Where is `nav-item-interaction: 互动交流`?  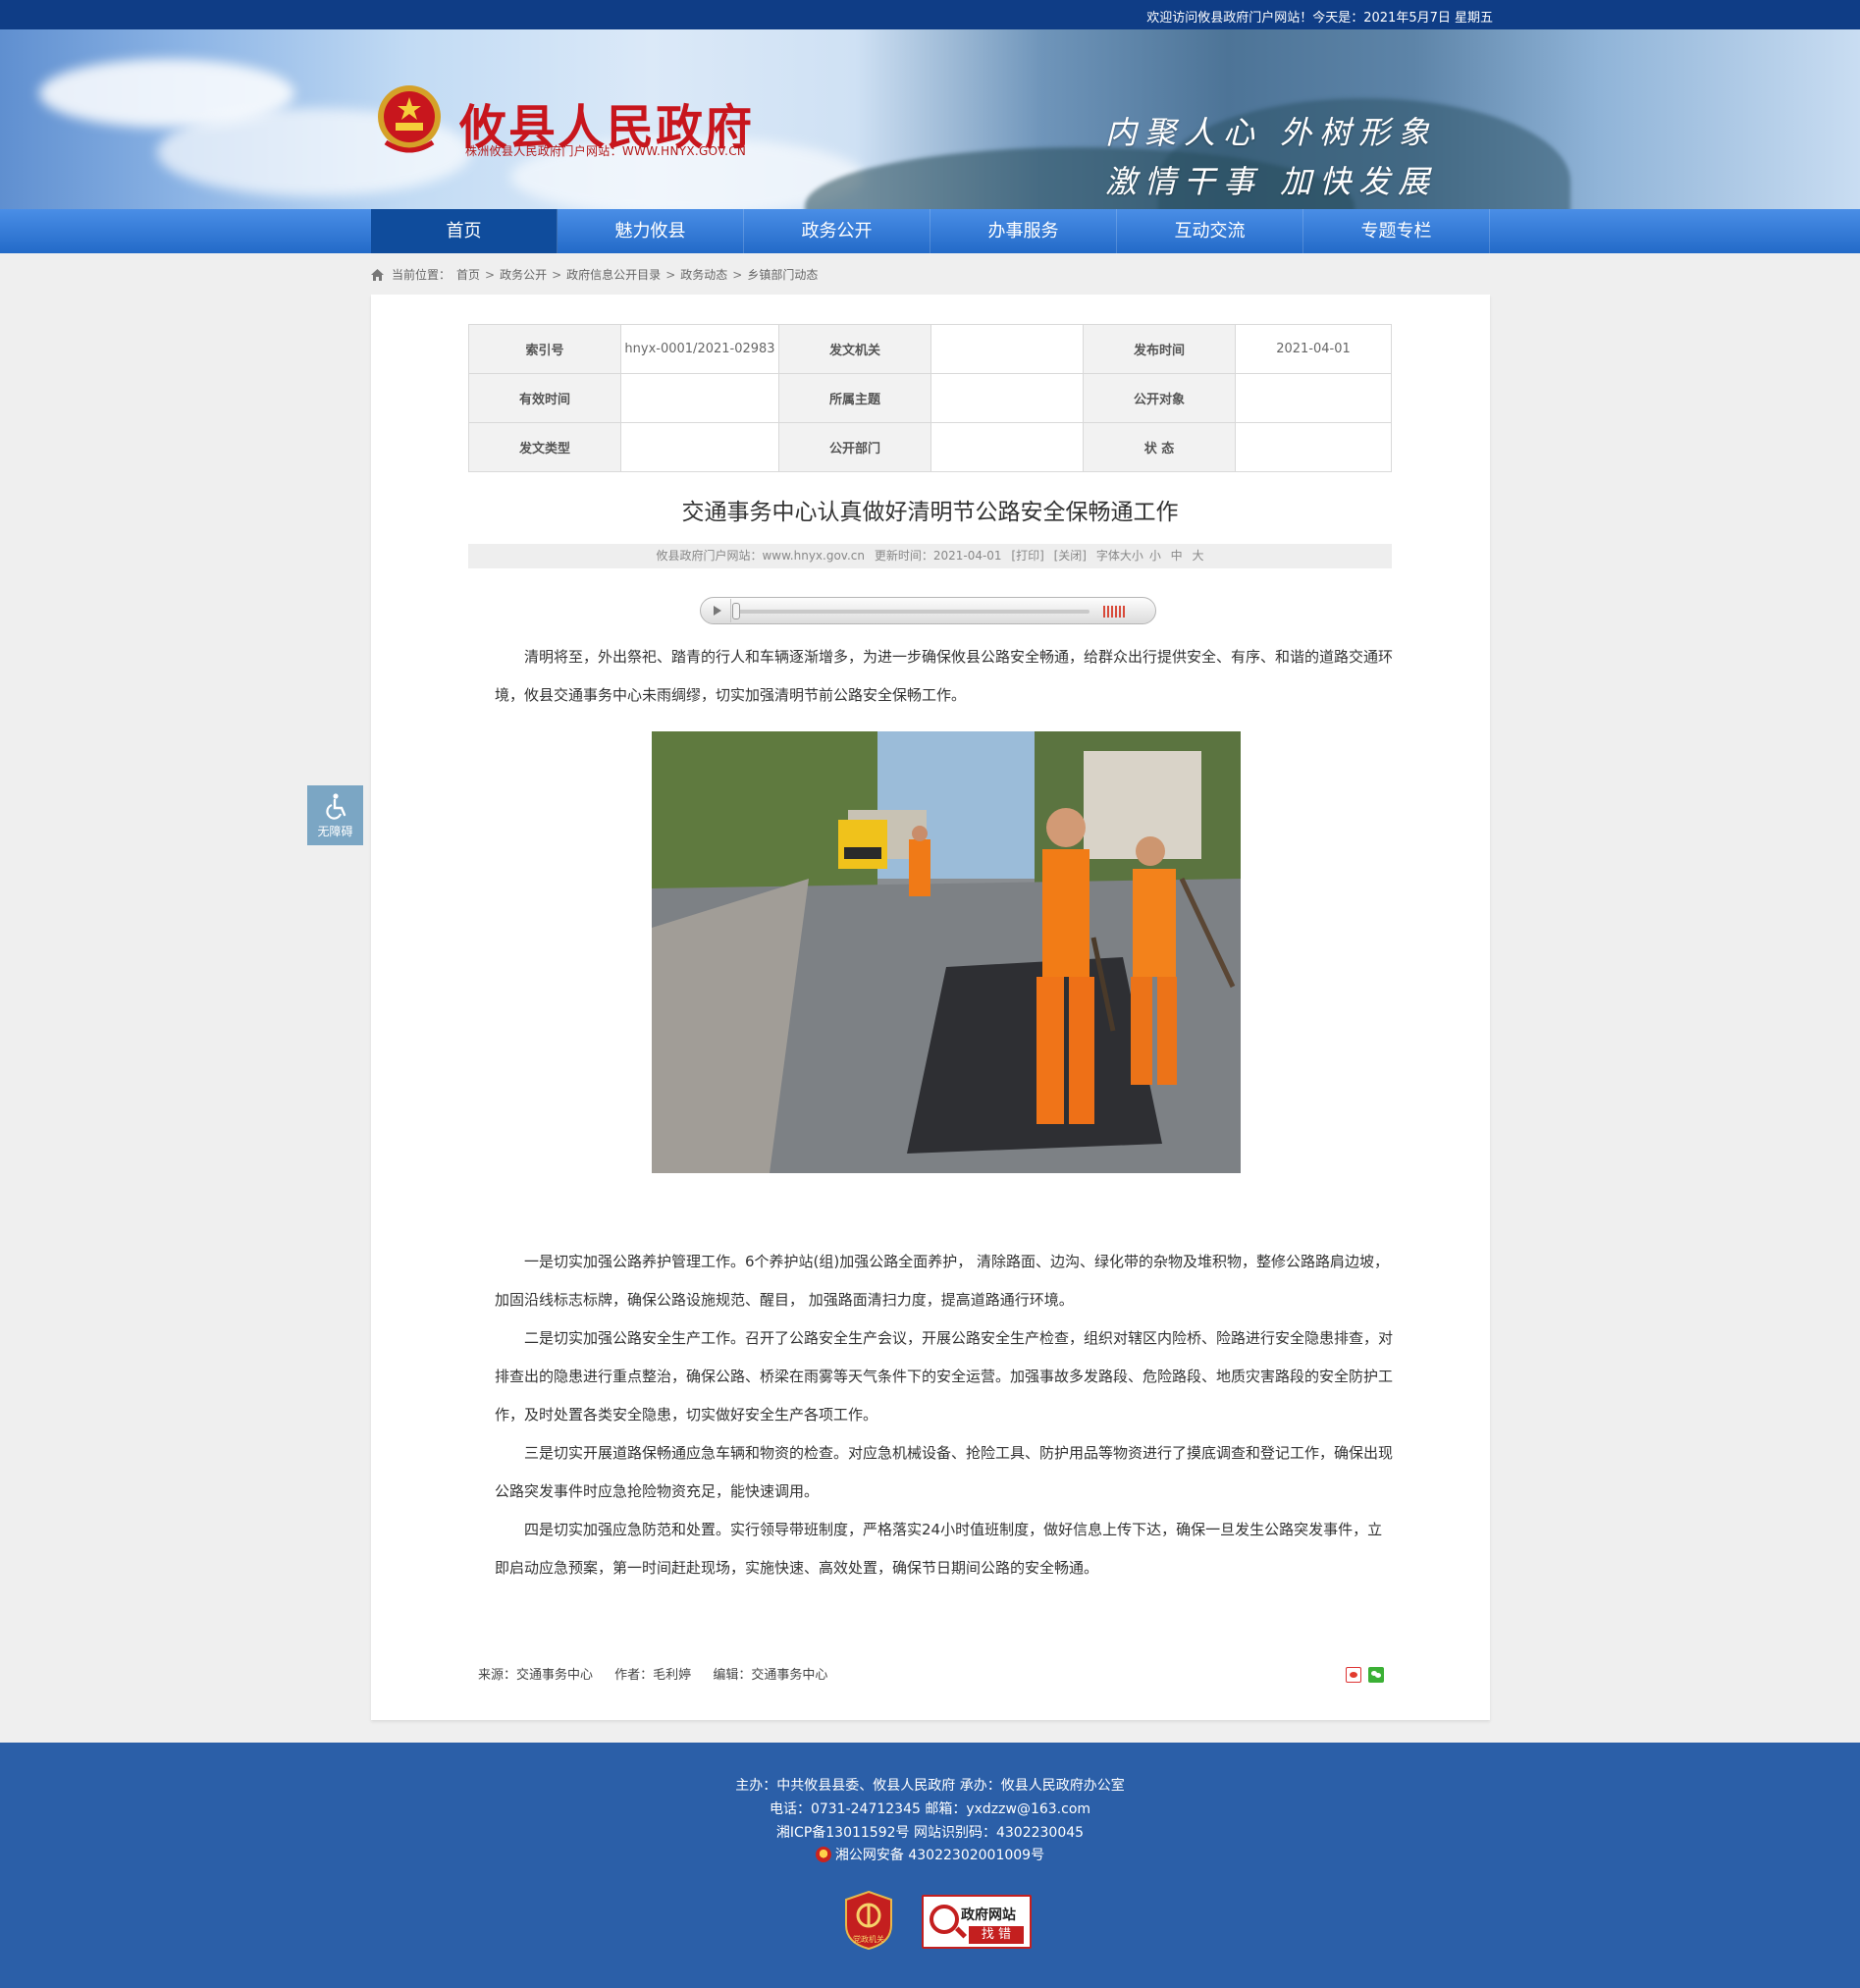
nav-item-interaction: 互动交流 is located at coordinates (1210, 231).